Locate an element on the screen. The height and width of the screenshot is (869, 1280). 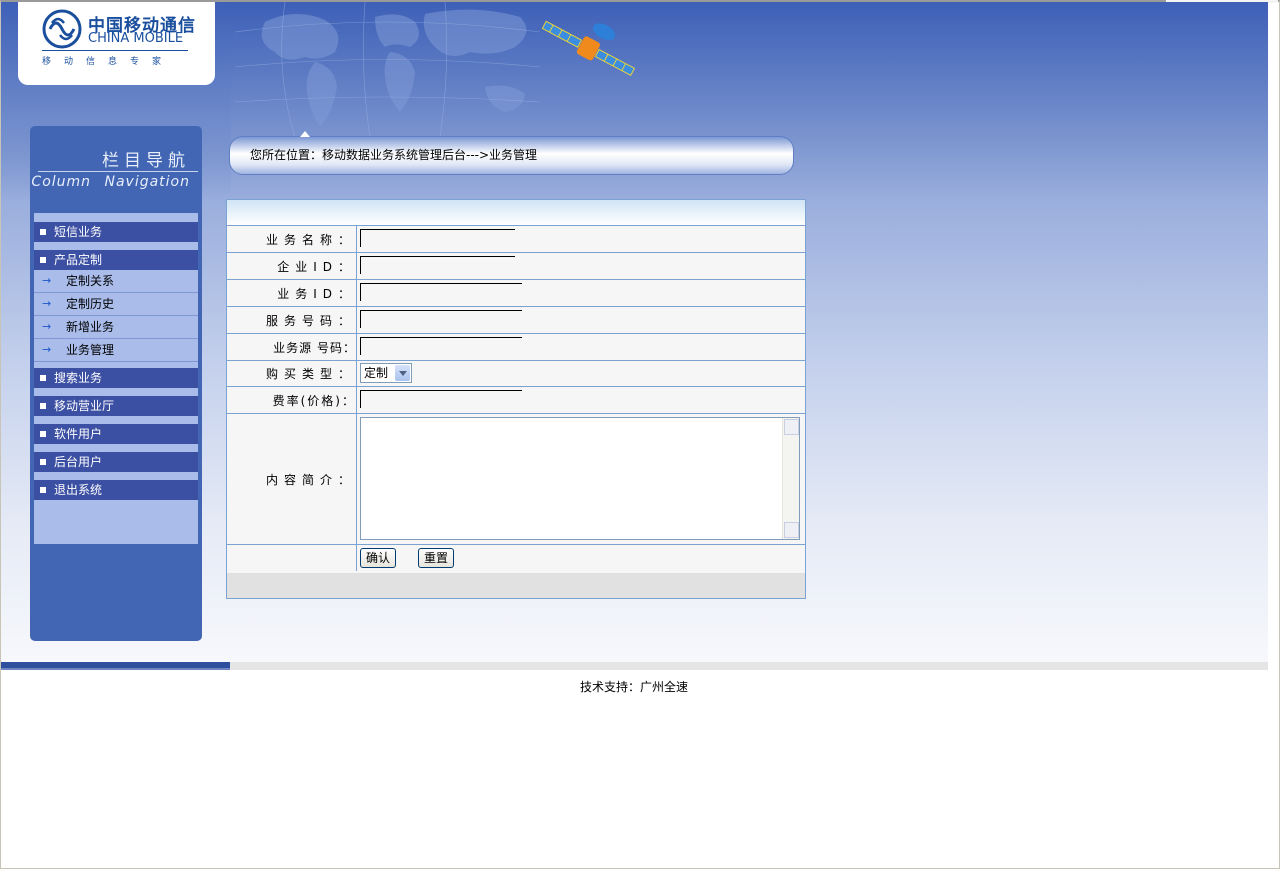
breadcrumb-notch is located at coordinates (305, 134).